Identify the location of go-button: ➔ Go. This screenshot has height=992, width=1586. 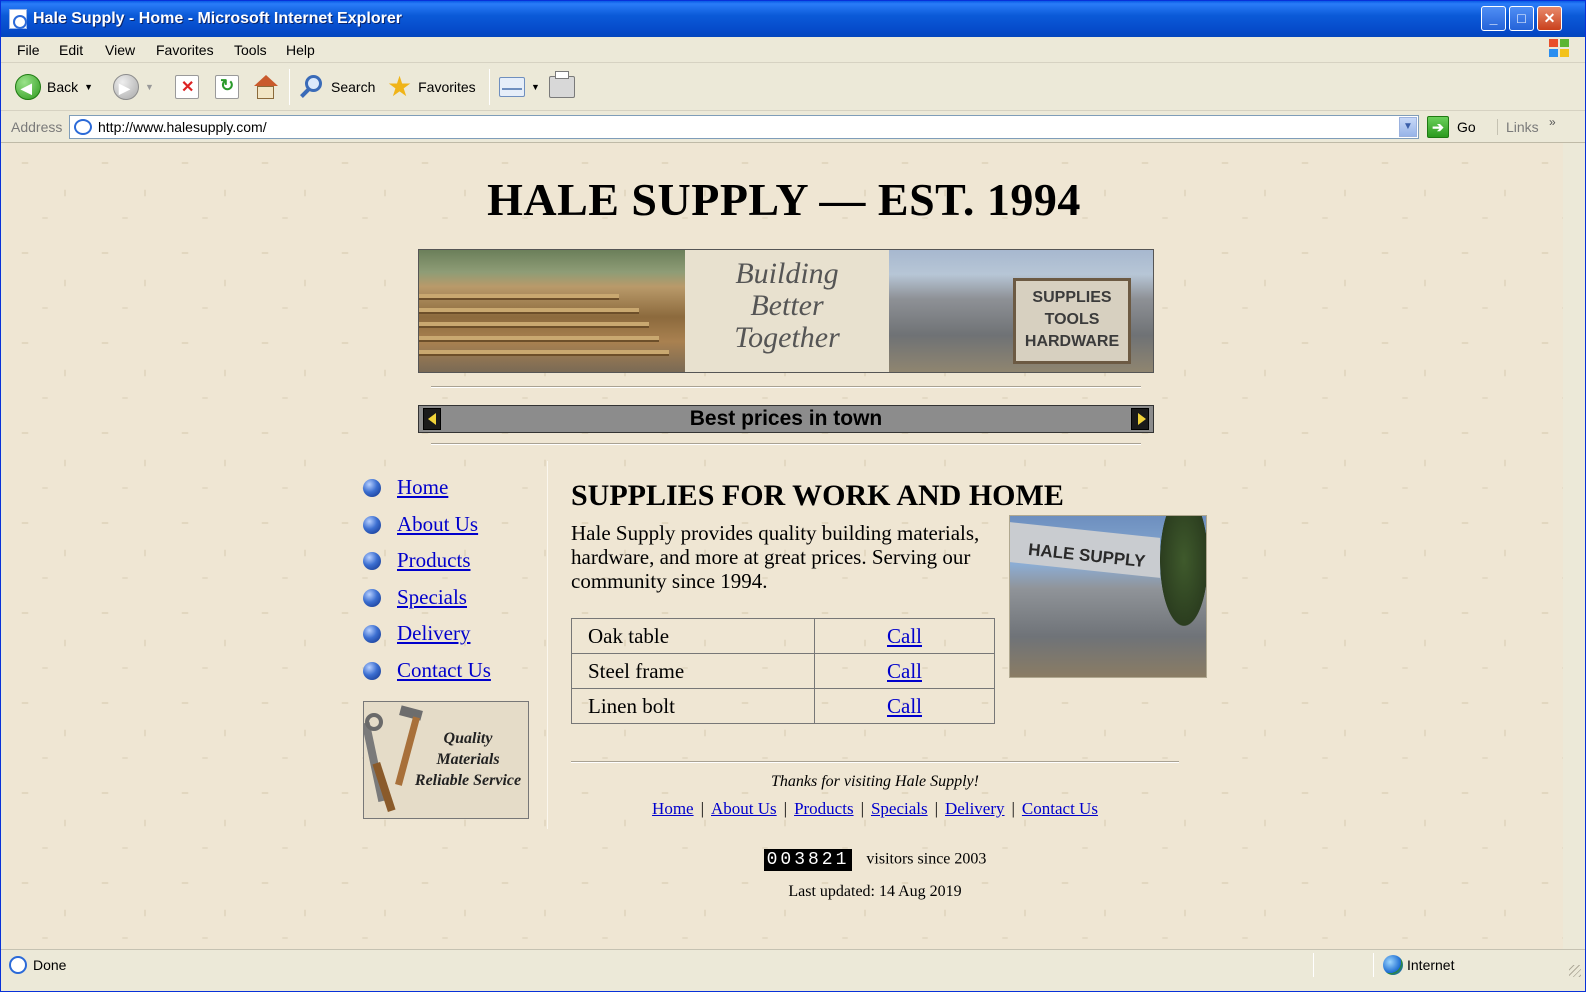
(1451, 127).